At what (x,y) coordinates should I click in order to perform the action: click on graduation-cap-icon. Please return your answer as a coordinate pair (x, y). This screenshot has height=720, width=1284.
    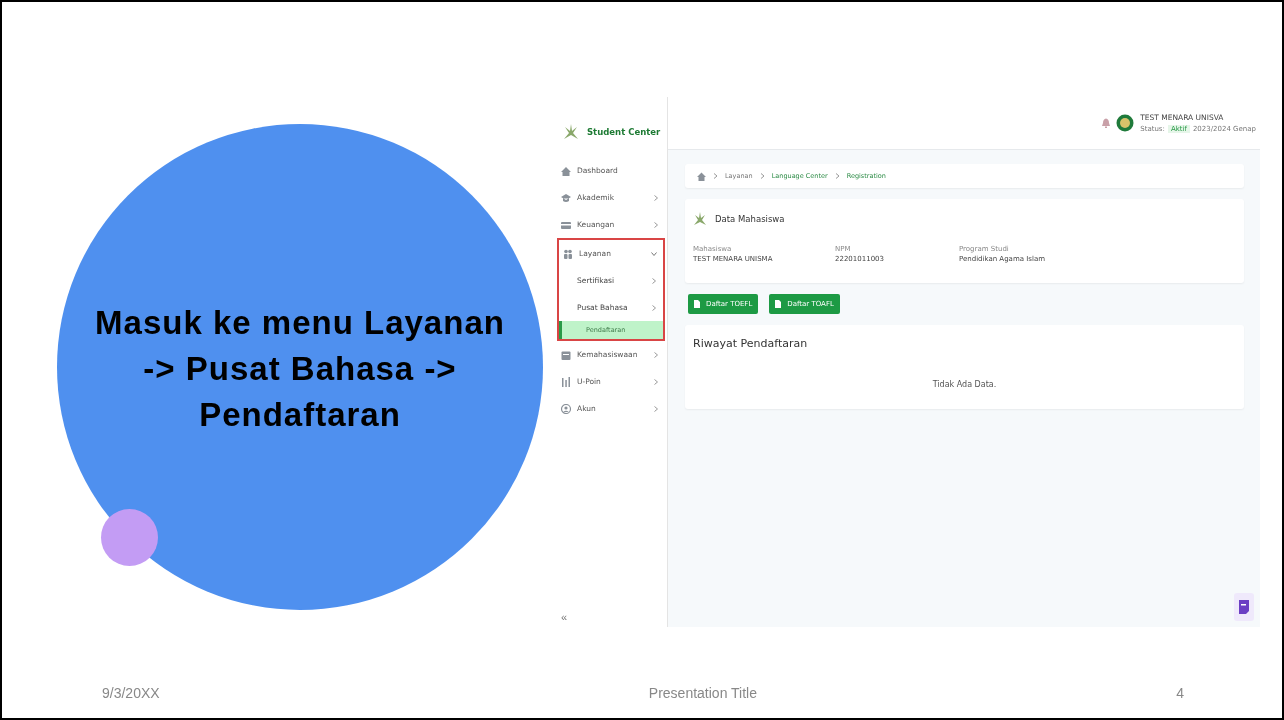
    Looking at the image, I should click on (566, 197).